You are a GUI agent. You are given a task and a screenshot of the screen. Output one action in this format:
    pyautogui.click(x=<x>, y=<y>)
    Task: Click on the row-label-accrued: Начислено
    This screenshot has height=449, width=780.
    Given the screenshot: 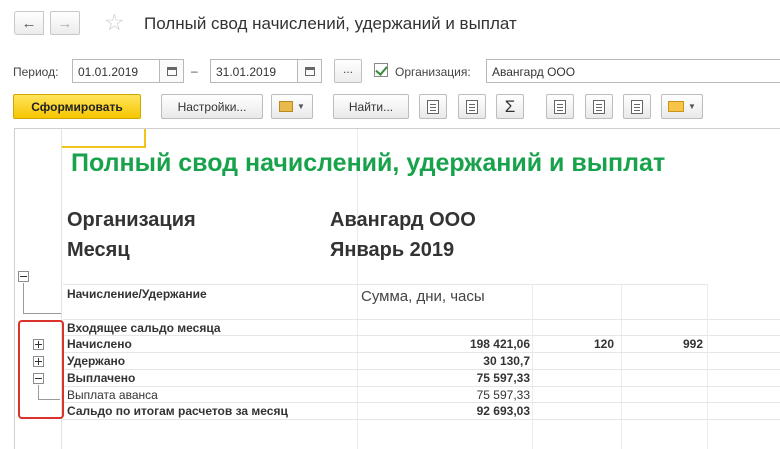 What is the action you would take?
    pyautogui.click(x=99, y=344)
    